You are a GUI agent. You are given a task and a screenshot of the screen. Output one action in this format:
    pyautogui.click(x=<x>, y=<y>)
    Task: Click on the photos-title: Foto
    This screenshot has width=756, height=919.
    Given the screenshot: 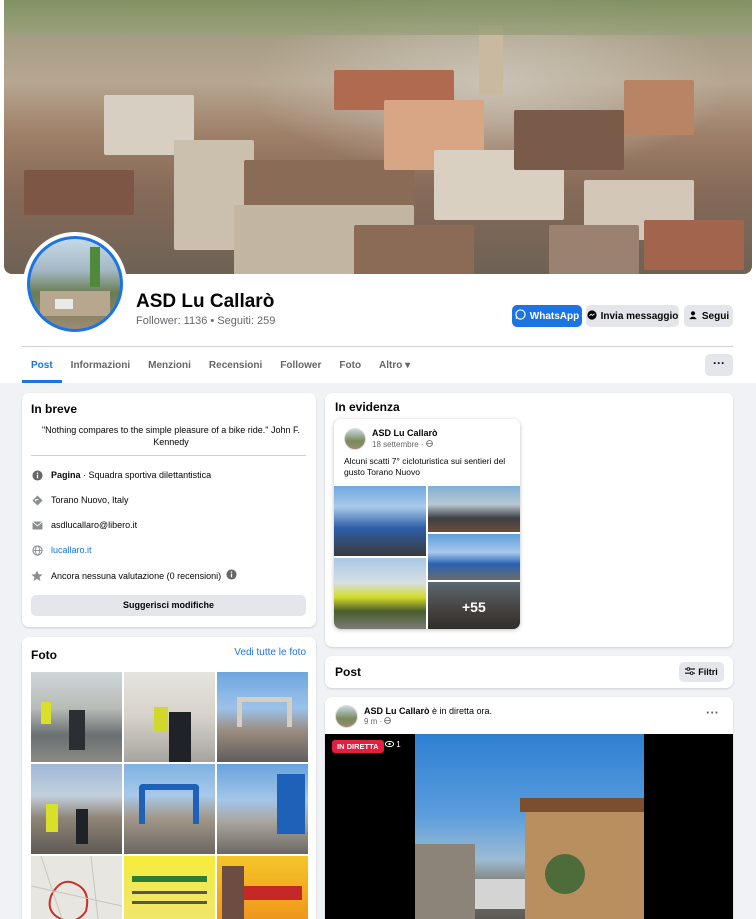 What is the action you would take?
    pyautogui.click(x=44, y=655)
    